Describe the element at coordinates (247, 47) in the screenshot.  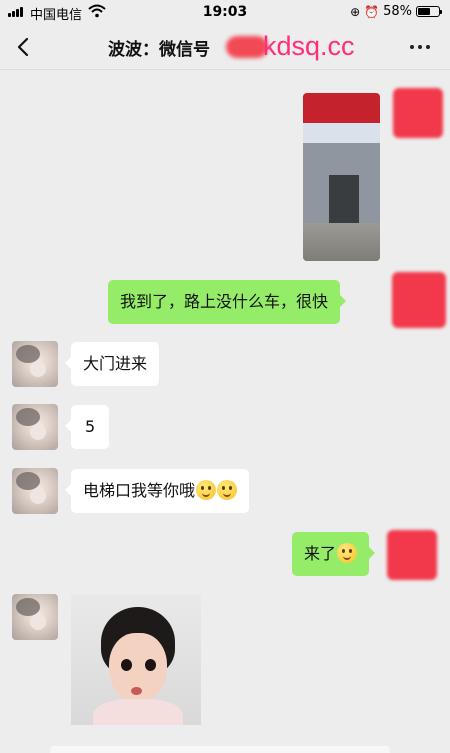
I see `redaction-mark` at that location.